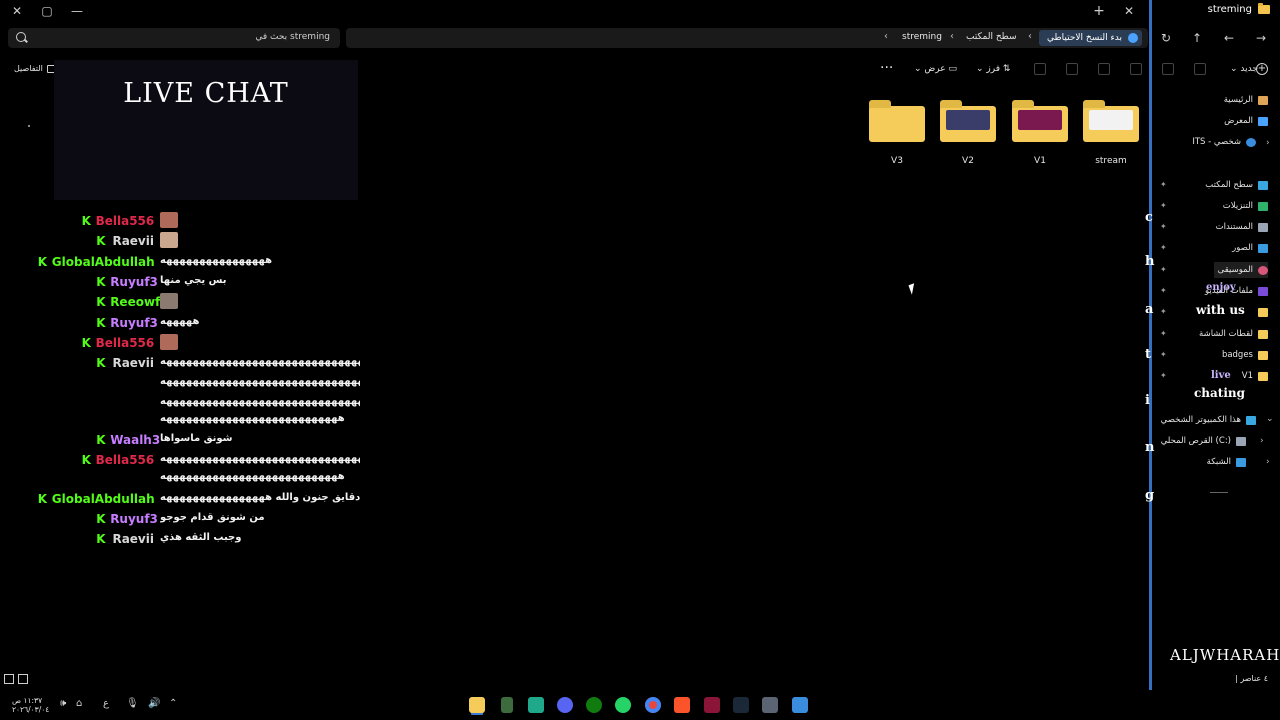 The width and height of the screenshot is (1280, 720). I want to click on new-button: ⌄ جديد, so click(1244, 69).